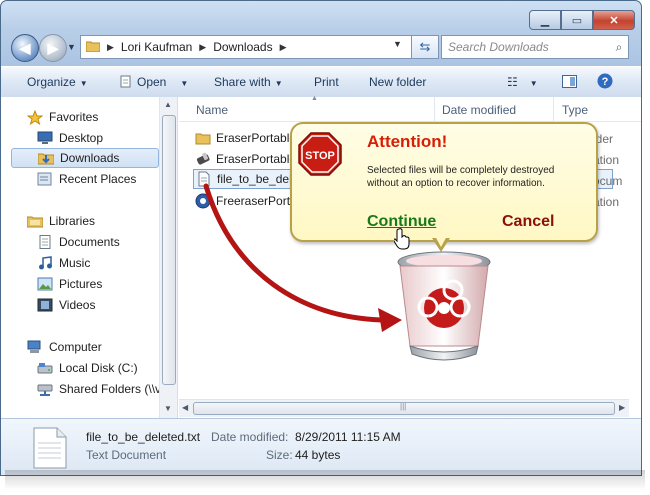 The width and height of the screenshot is (650, 495). Describe the element at coordinates (402, 239) in the screenshot. I see `hand-cursor-icon` at that location.